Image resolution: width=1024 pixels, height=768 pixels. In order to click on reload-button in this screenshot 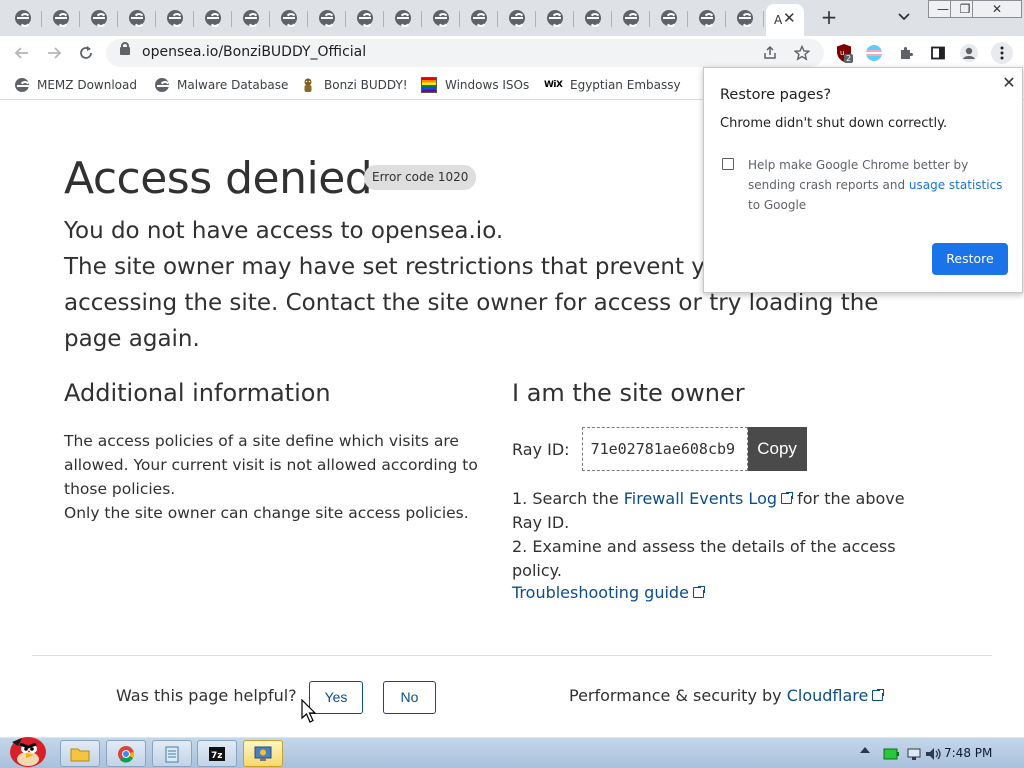, I will do `click(86, 53)`.